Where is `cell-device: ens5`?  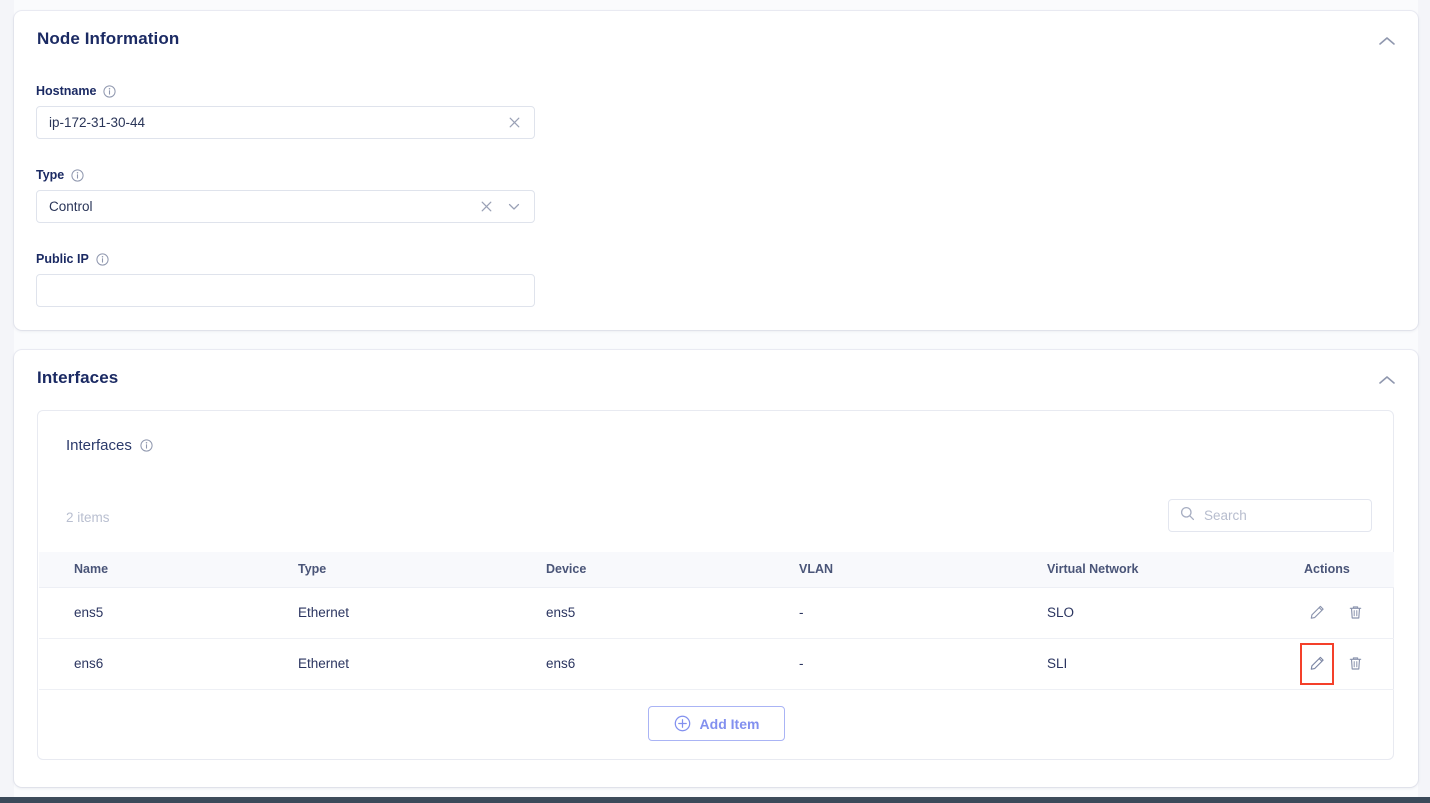
cell-device: ens5 is located at coordinates (637, 613).